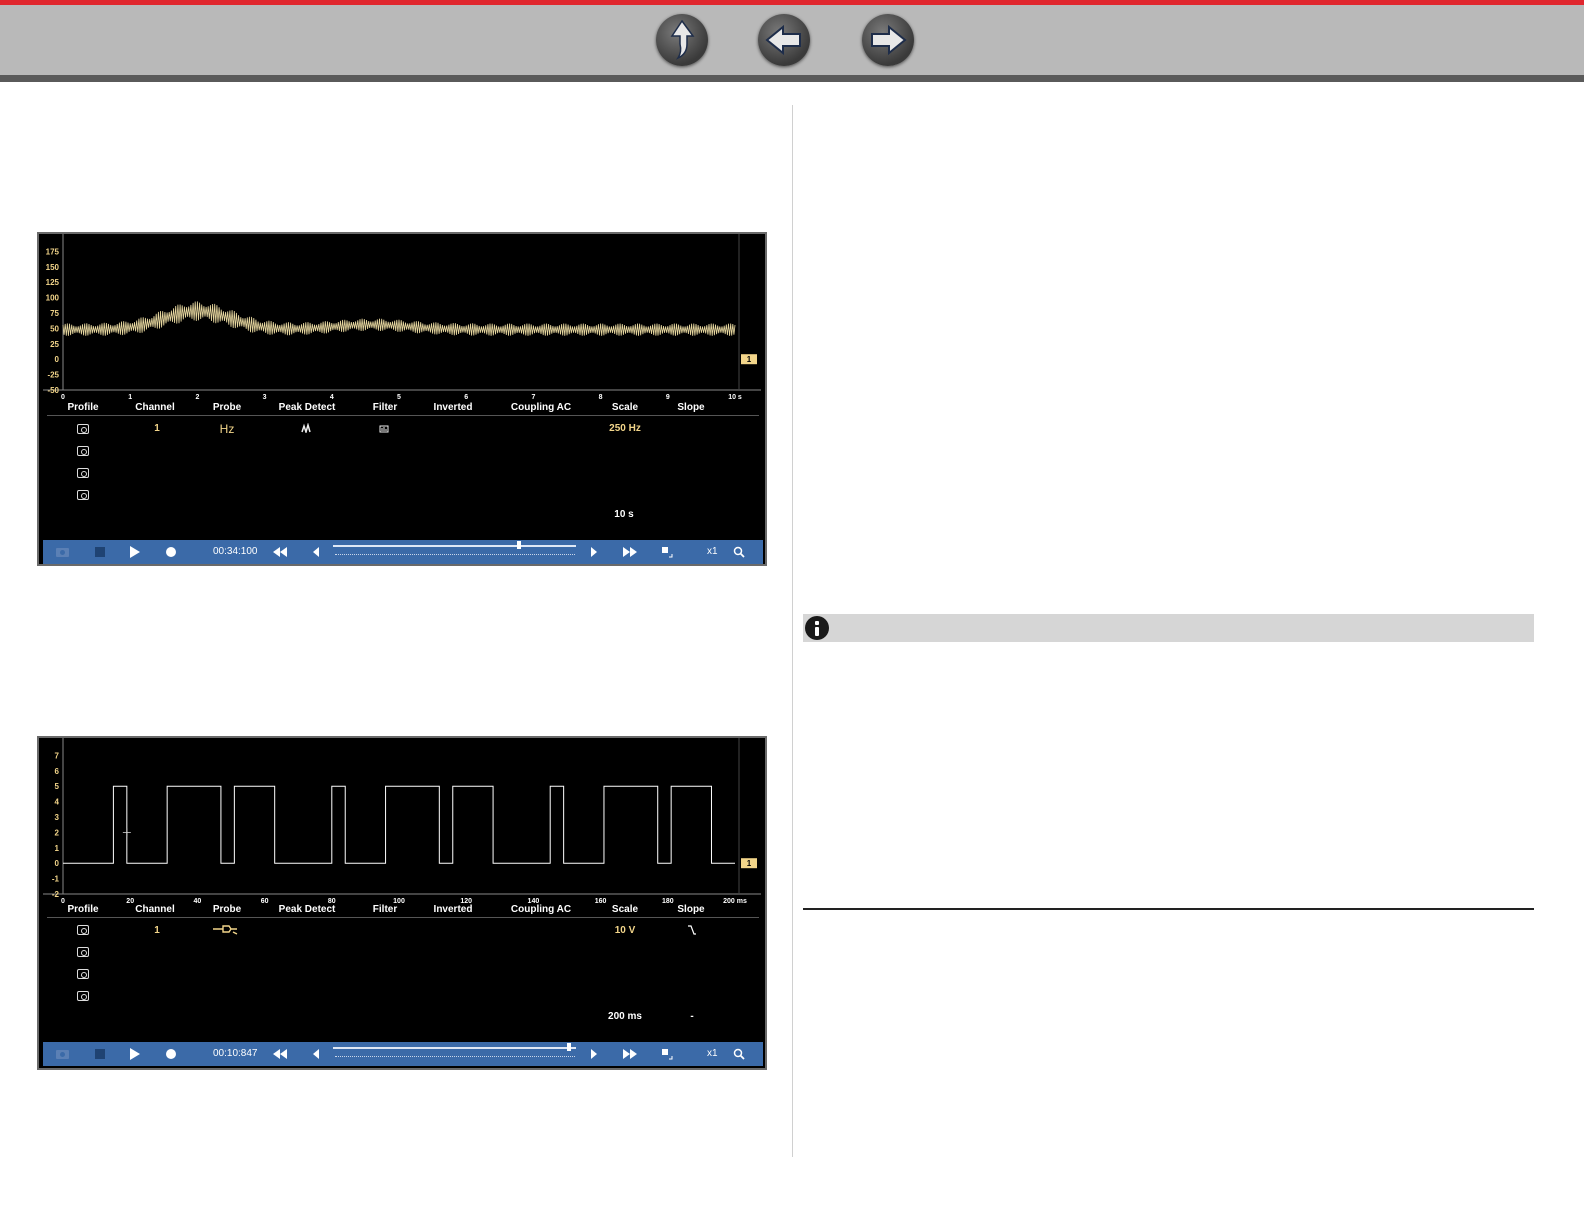 The height and width of the screenshot is (1224, 1584). What do you see at coordinates (712, 551) in the screenshot?
I see `zoom-level: x1` at bounding box center [712, 551].